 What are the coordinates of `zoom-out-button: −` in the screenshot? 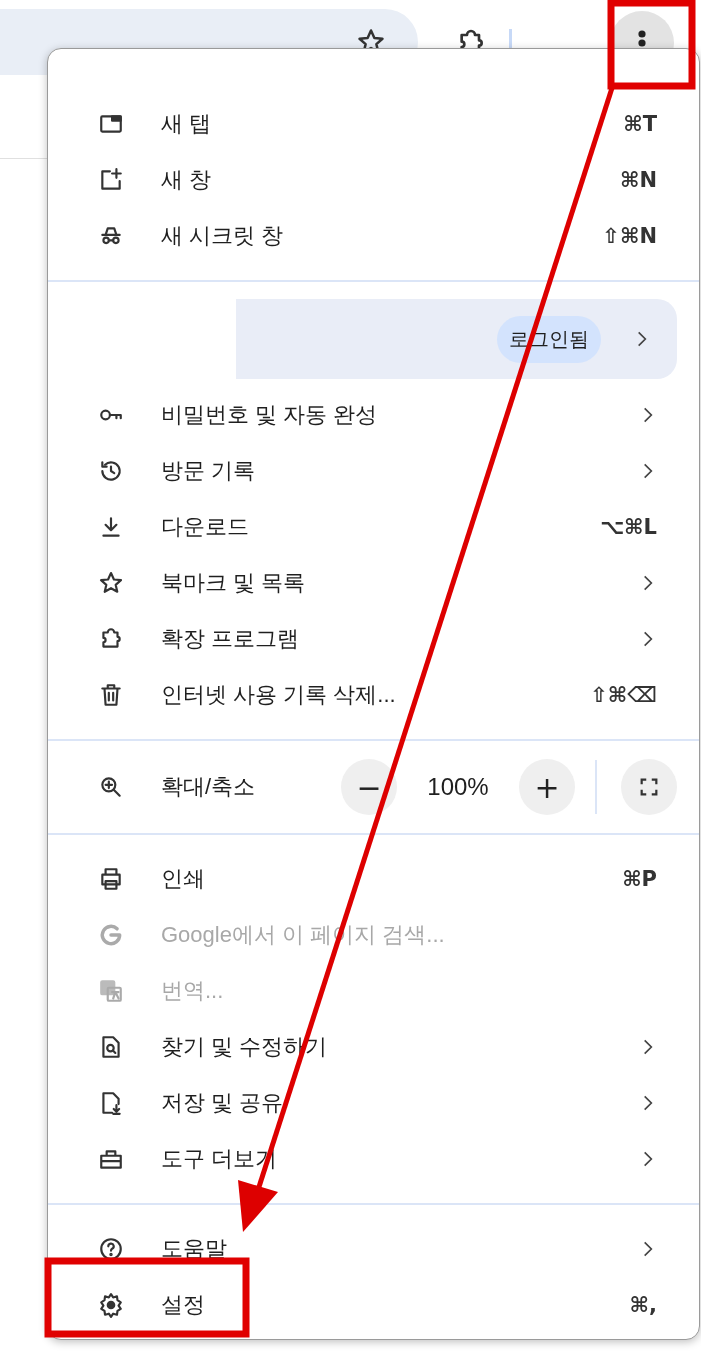 It's located at (369, 787).